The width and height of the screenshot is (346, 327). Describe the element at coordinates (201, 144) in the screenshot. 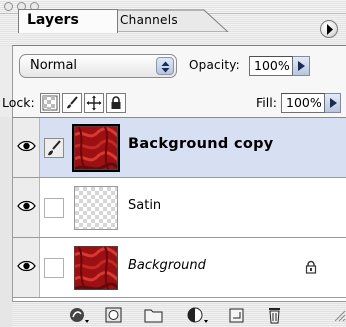

I see `layer-name: Background copy` at that location.